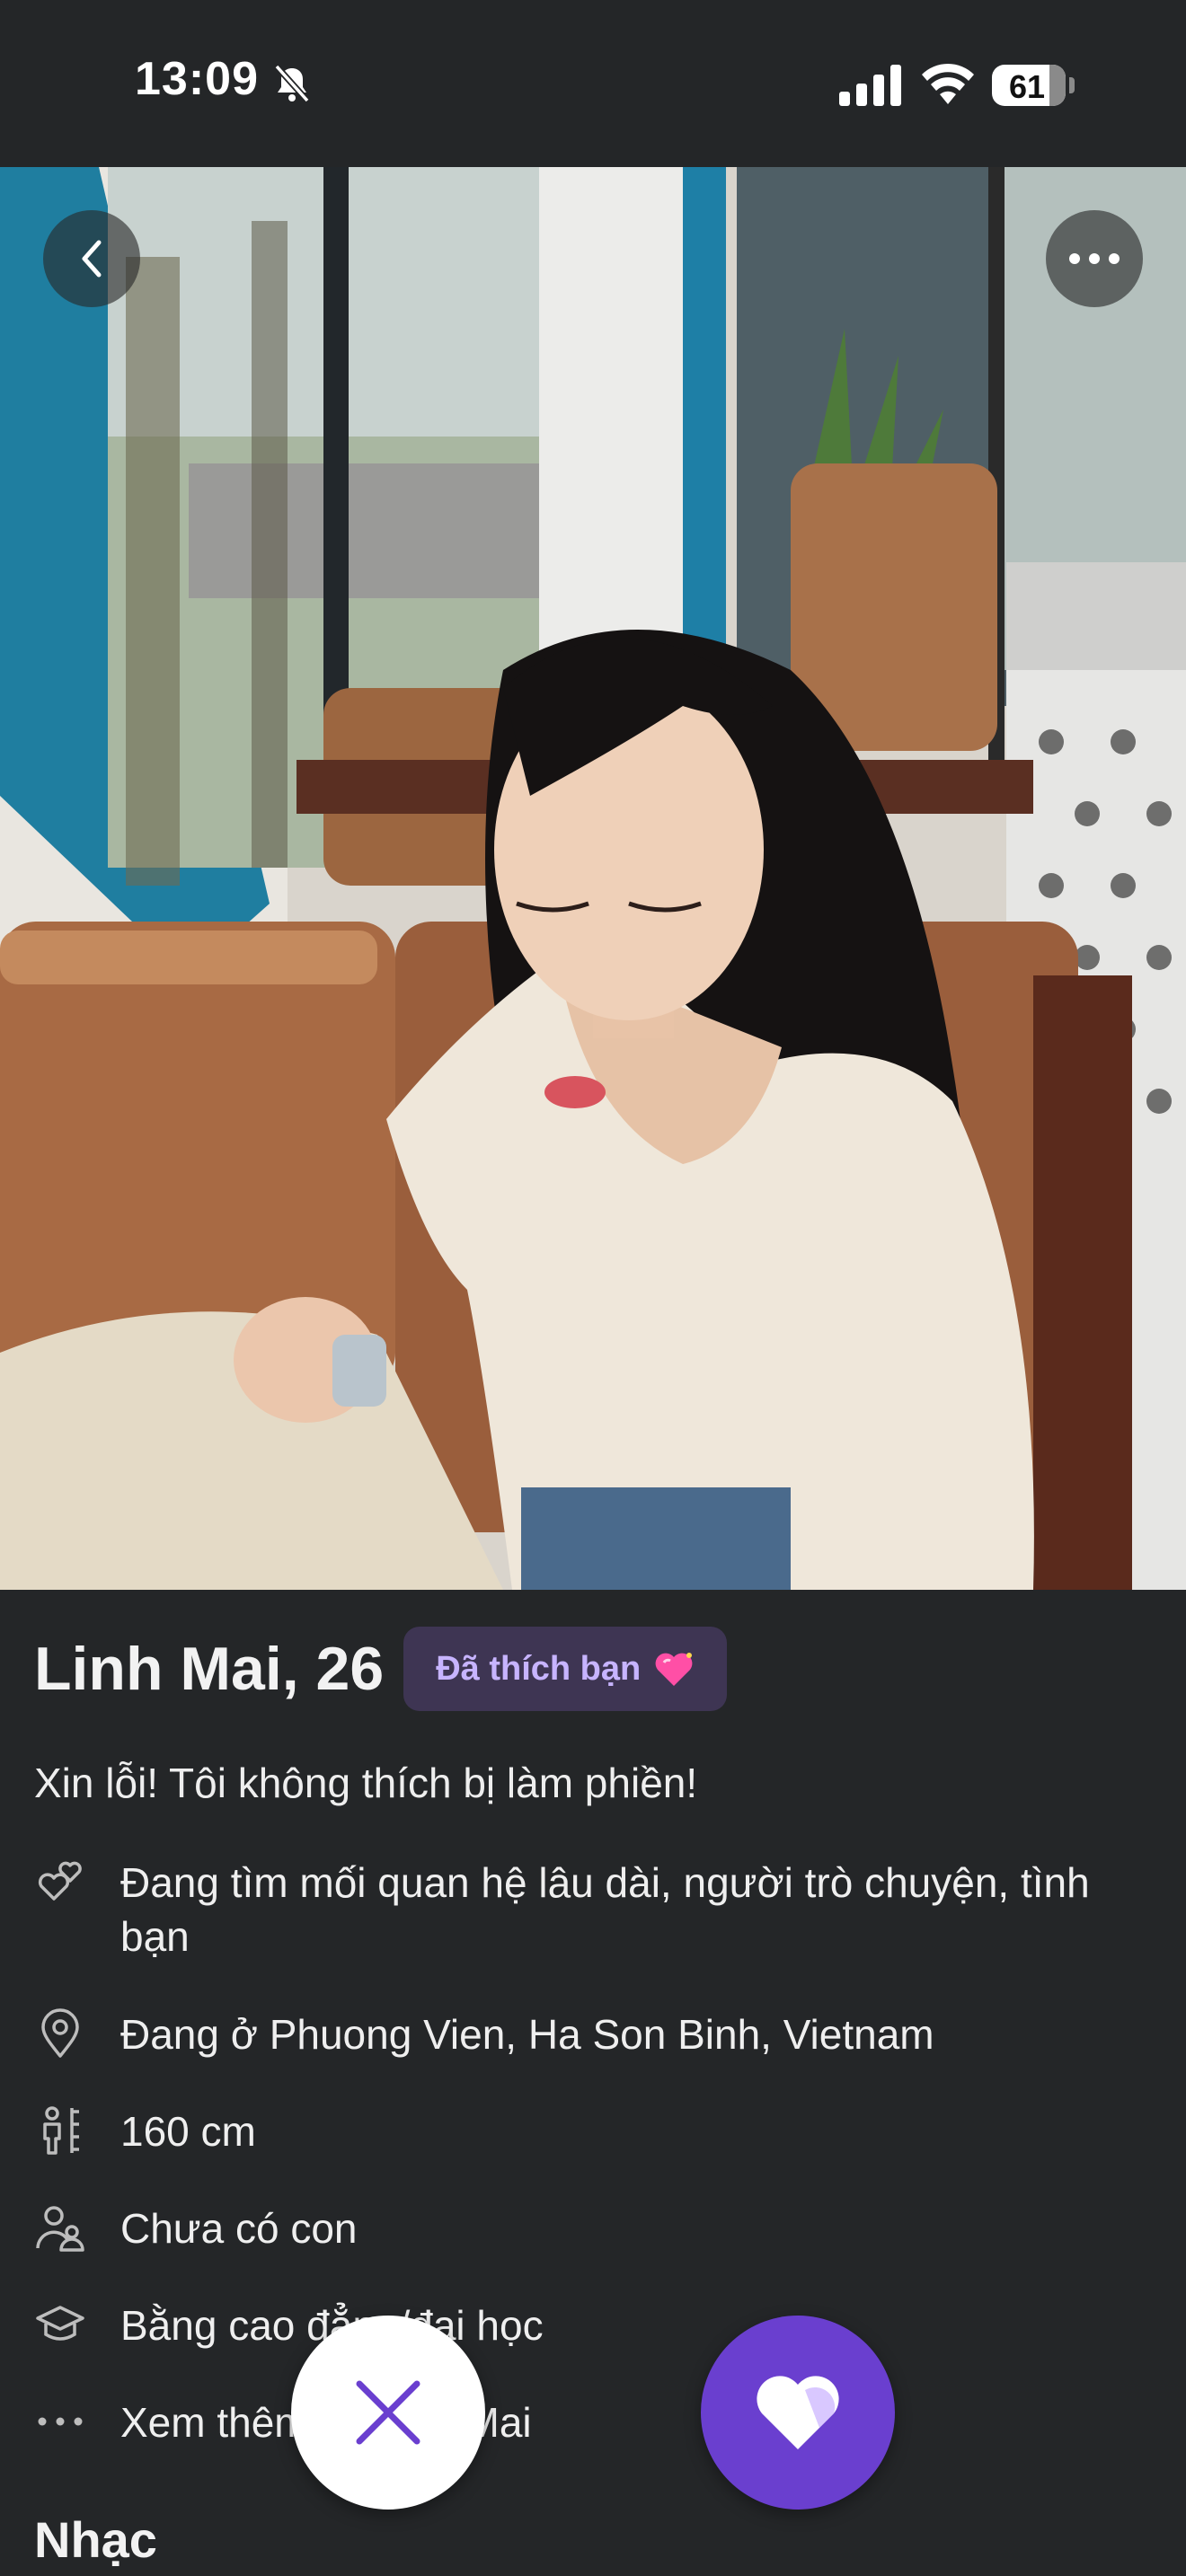  What do you see at coordinates (60, 2323) in the screenshot?
I see `graduation-cap-icon` at bounding box center [60, 2323].